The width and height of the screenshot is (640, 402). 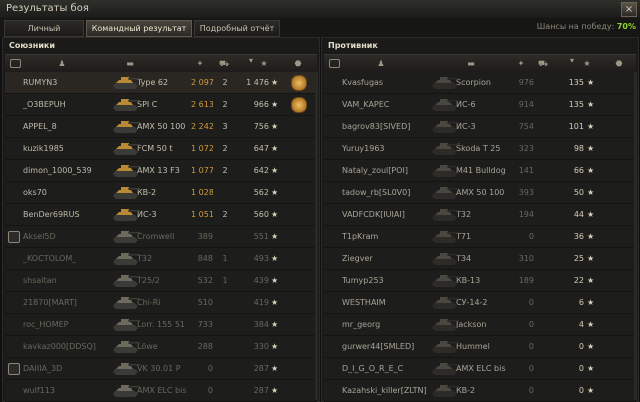 I want to click on player-row: oks70 КВ-2 1 028 562 ★, so click(x=161, y=193).